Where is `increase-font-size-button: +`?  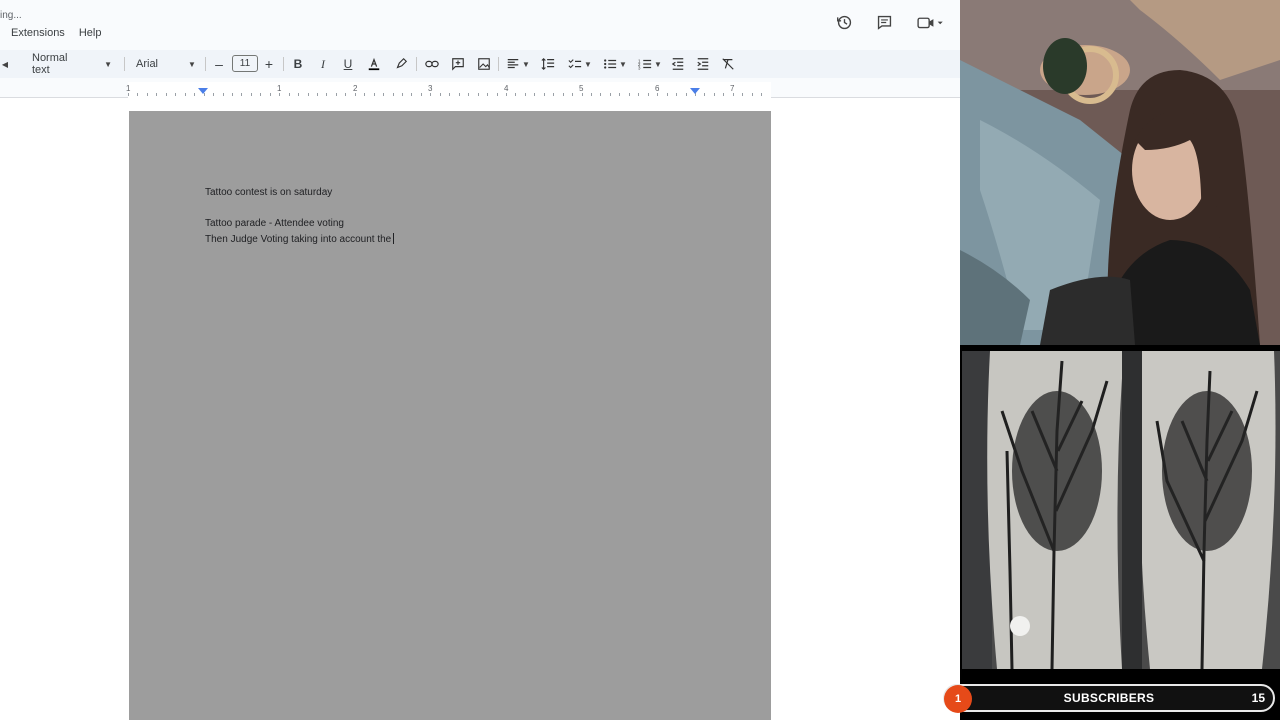
increase-font-size-button: + is located at coordinates (269, 64).